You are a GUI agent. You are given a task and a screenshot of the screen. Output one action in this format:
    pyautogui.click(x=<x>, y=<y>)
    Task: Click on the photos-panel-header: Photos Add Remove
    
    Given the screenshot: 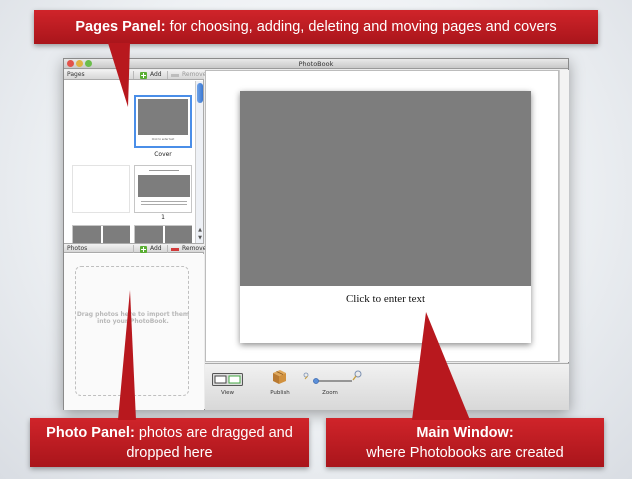 What is the action you would take?
    pyautogui.click(x=135, y=248)
    